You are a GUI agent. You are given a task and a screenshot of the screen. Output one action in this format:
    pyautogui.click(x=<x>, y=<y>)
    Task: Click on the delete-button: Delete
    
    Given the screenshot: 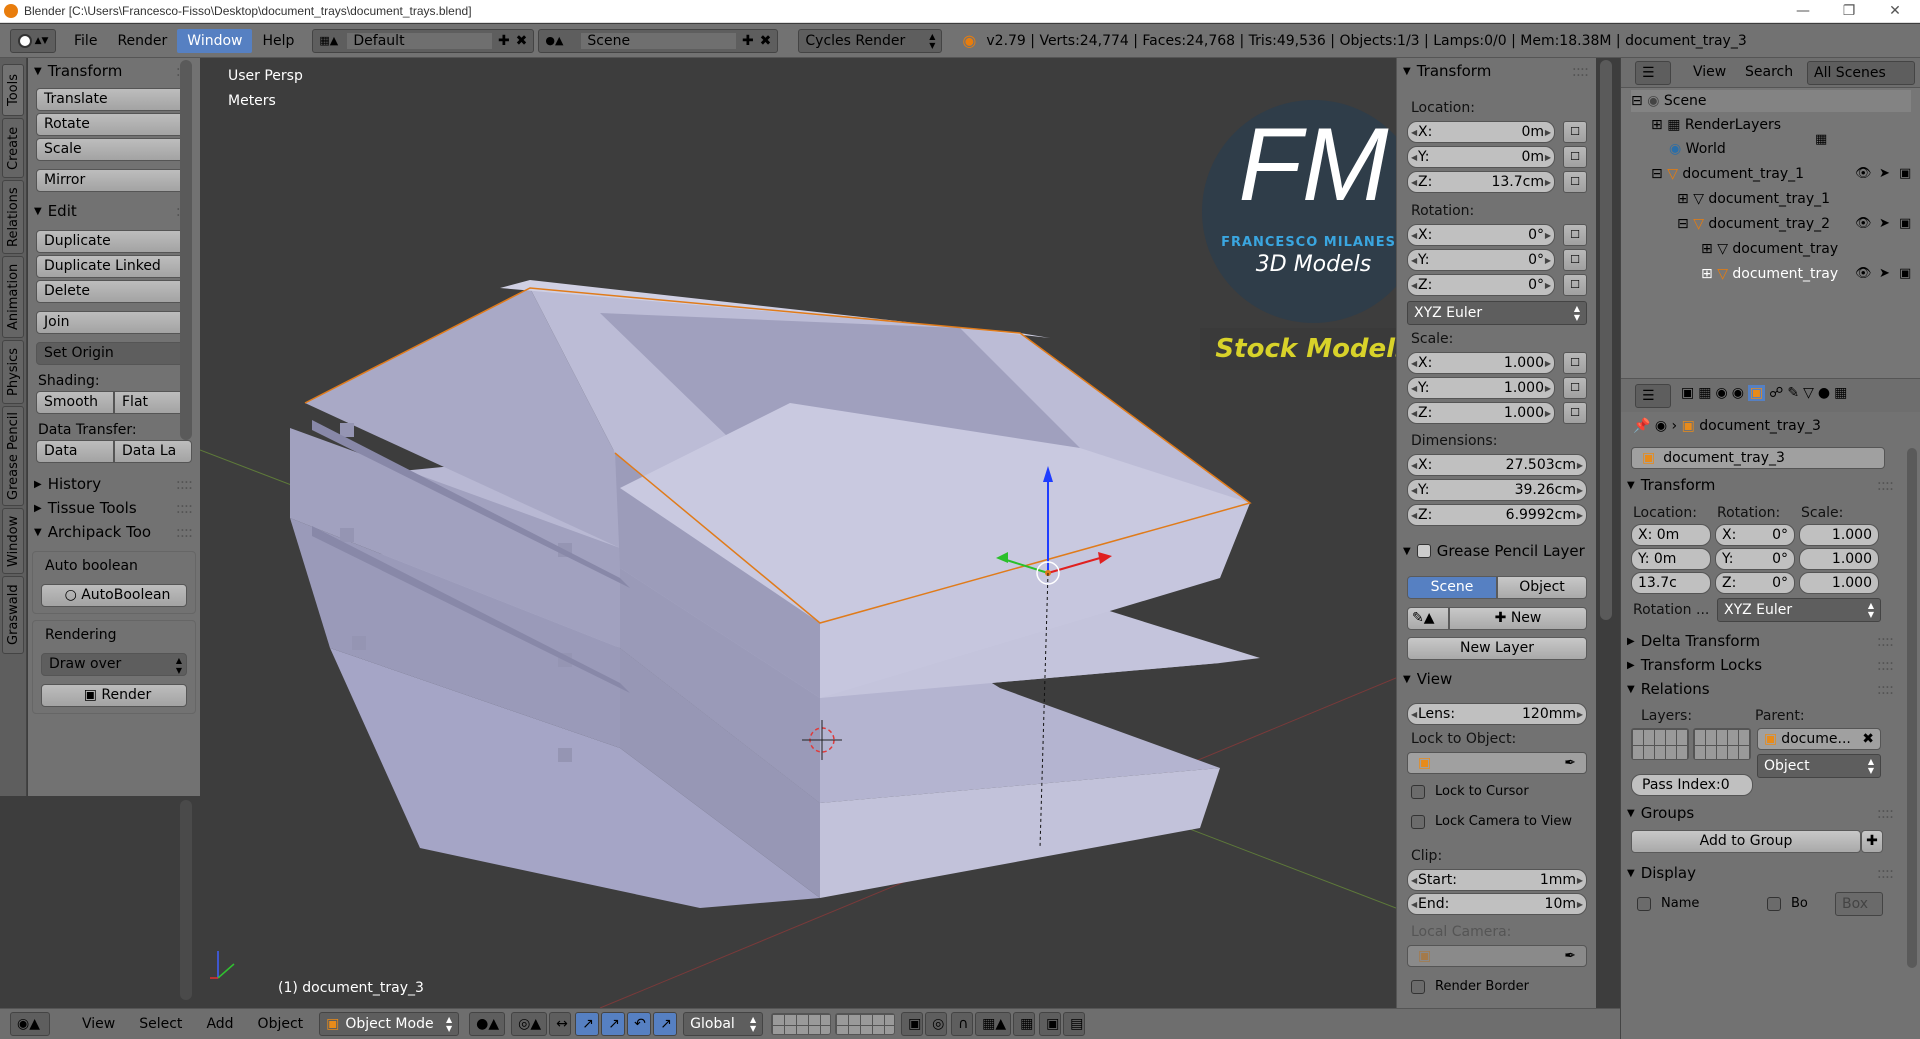 What is the action you would take?
    pyautogui.click(x=114, y=291)
    